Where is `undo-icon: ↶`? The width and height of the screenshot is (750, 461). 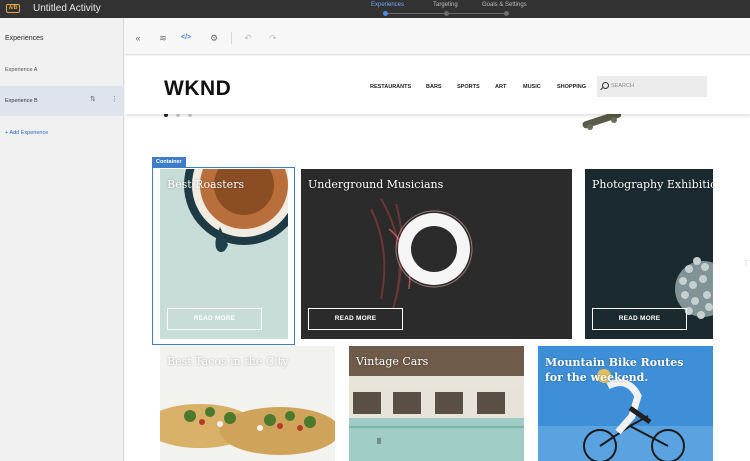 undo-icon: ↶ is located at coordinates (248, 38).